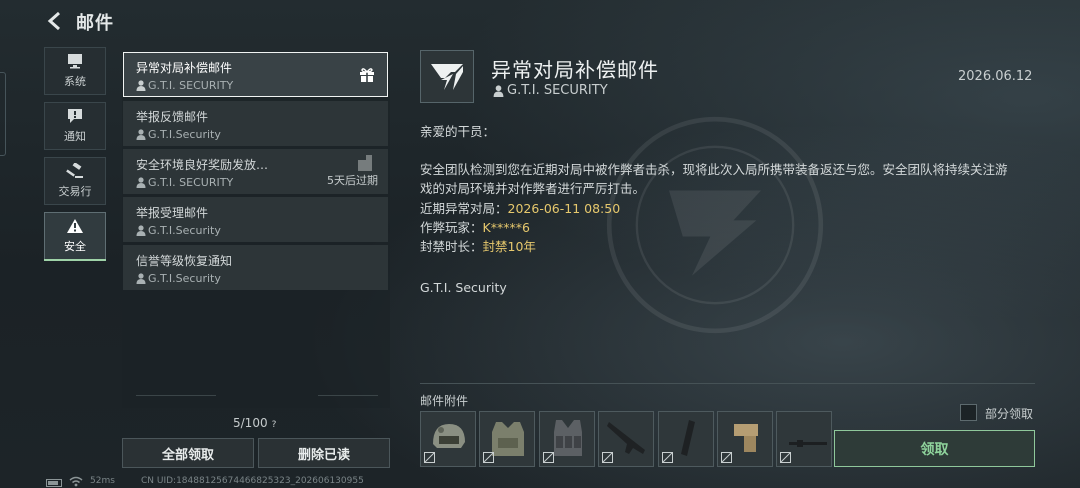 The image size is (1080, 488). I want to click on gti-logo-icon, so click(447, 76).